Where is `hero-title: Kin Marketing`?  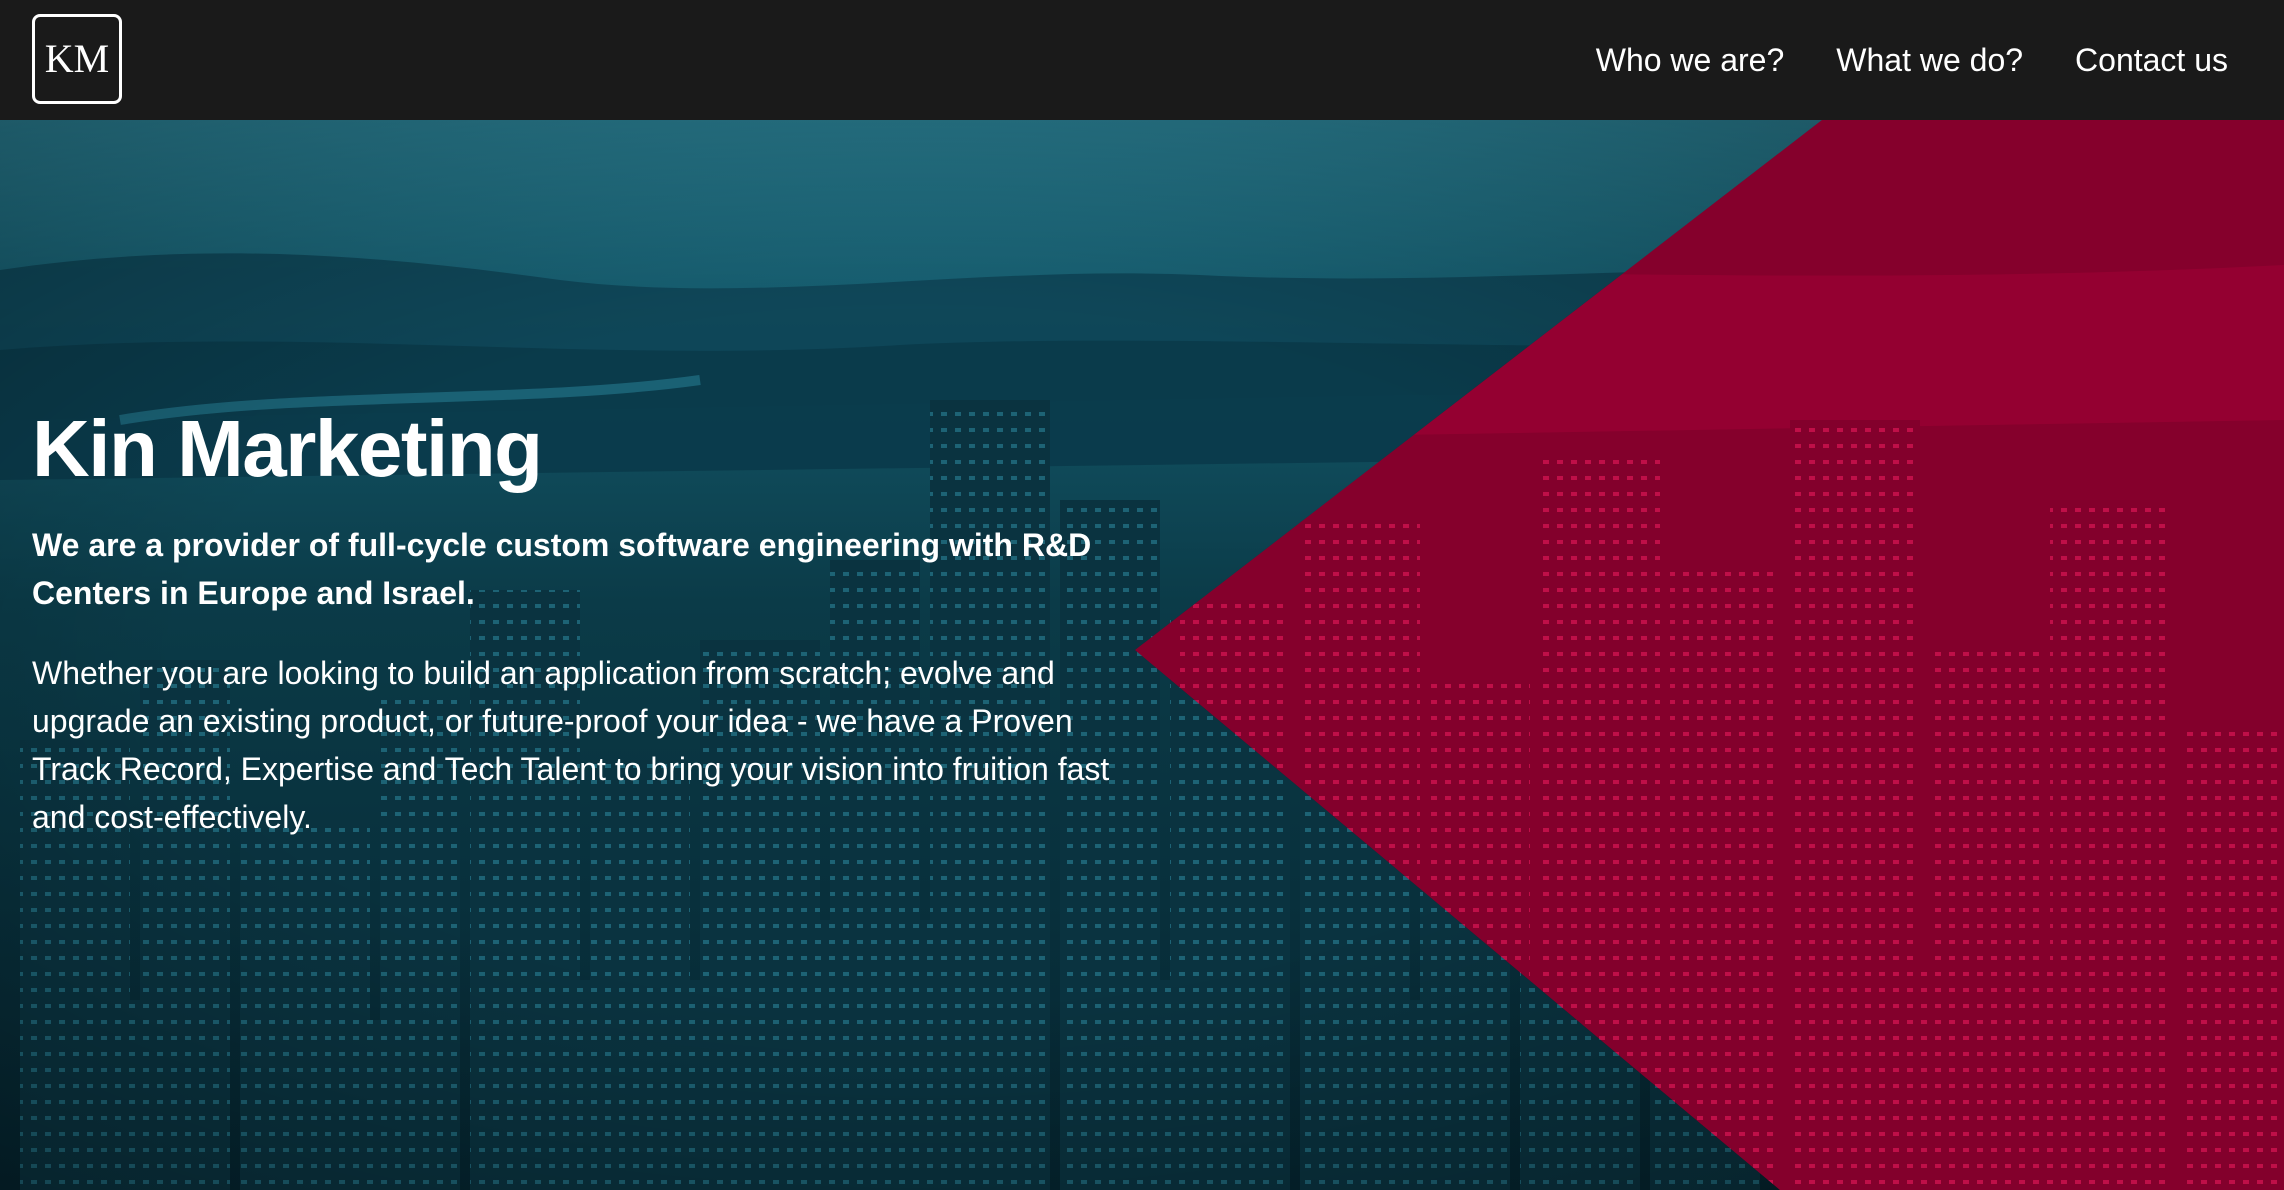
hero-title: Kin Marketing is located at coordinates (287, 448).